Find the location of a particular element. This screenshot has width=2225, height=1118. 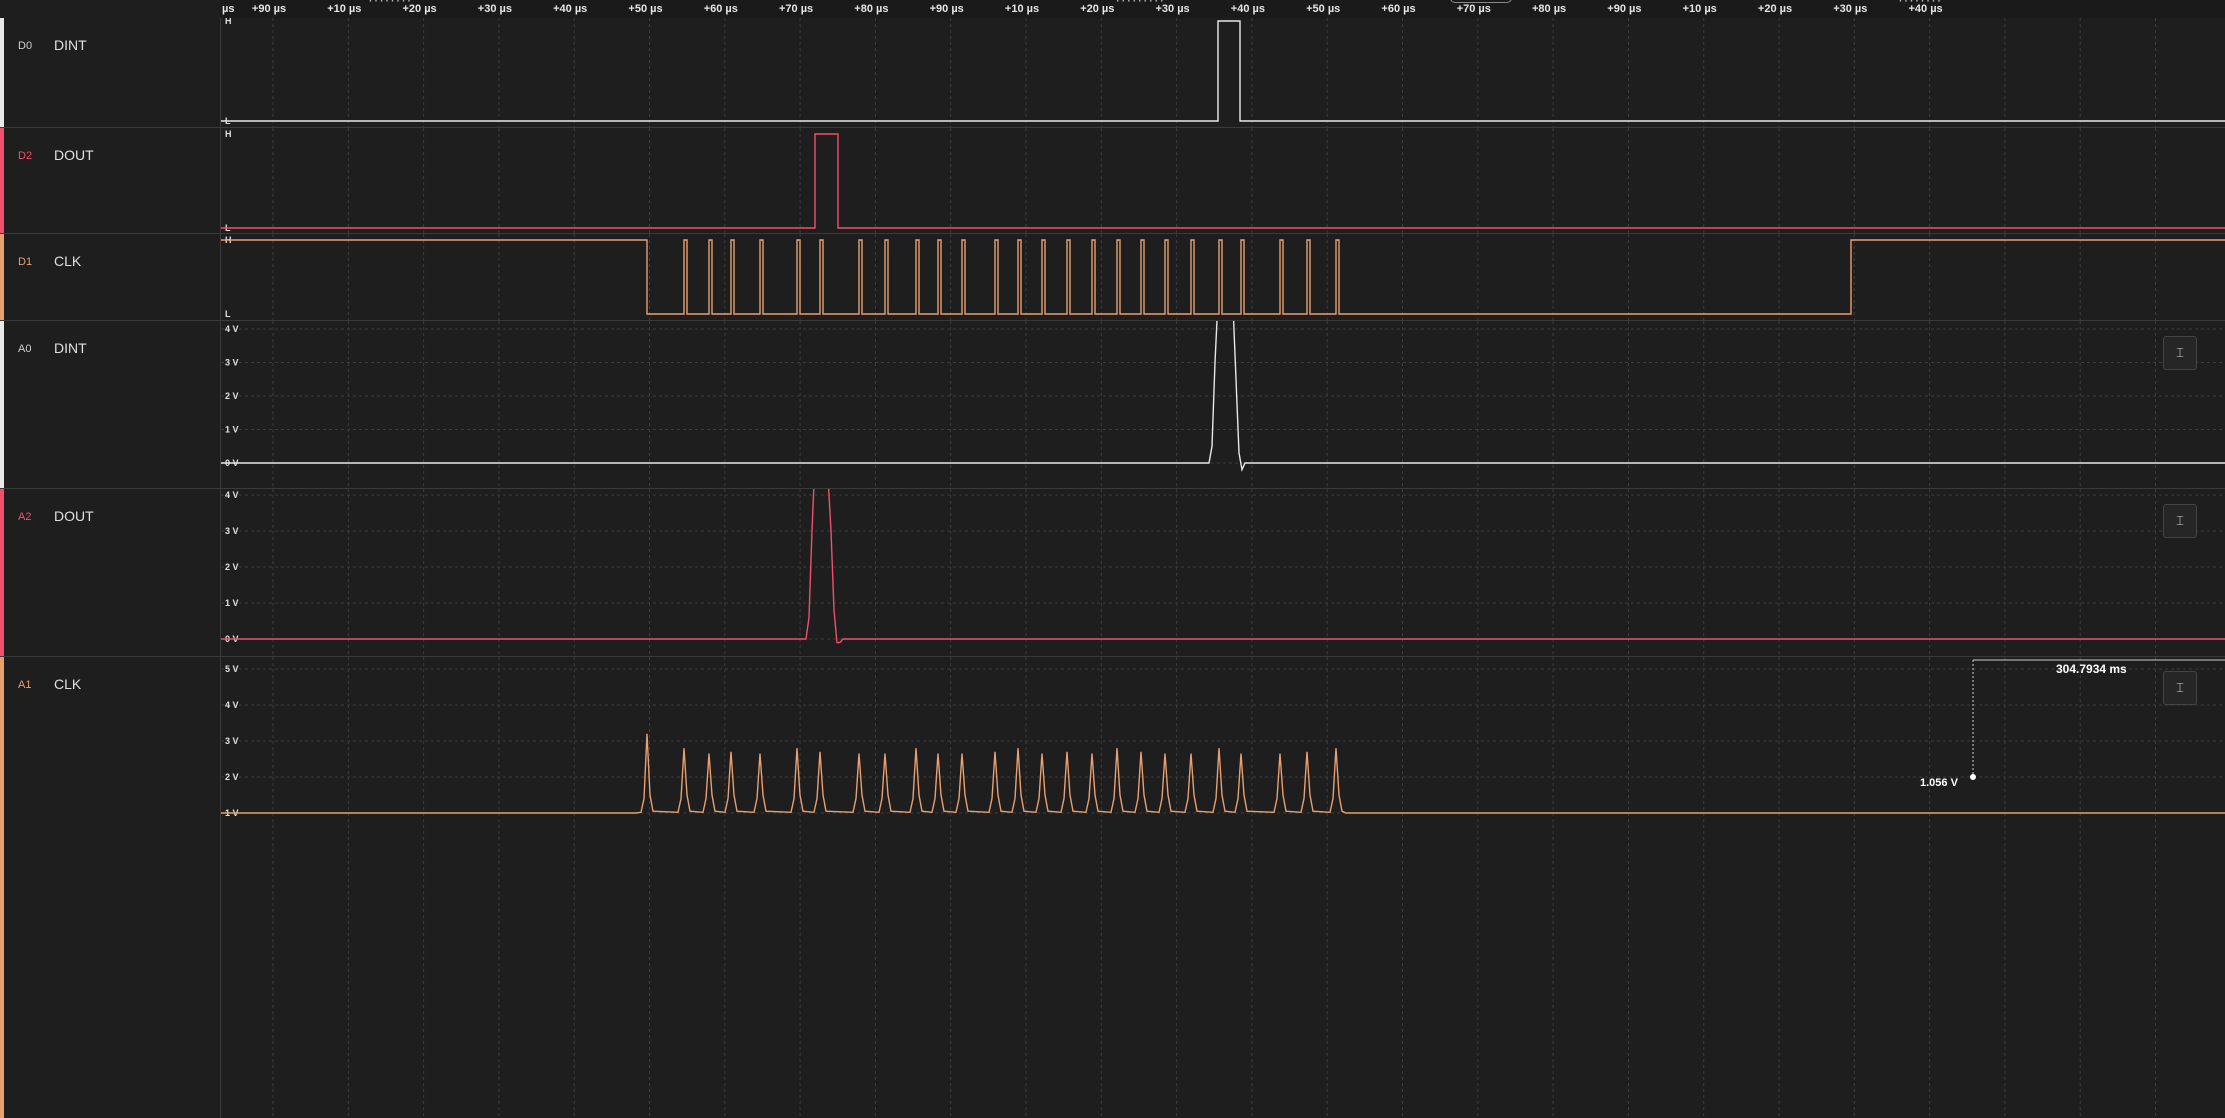

channel-id: D0 is located at coordinates (25, 46).